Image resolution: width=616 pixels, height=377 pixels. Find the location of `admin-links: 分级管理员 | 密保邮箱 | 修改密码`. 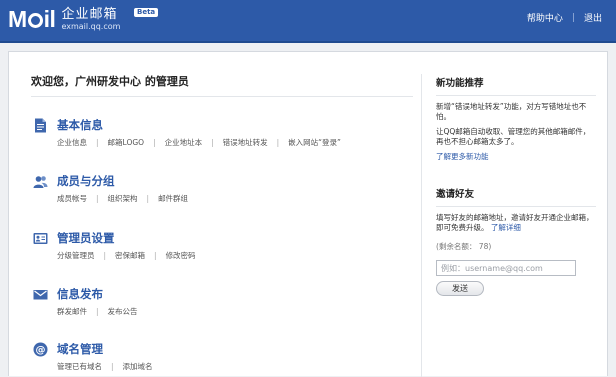

admin-links: 分级管理员 | 密保邮箱 | 修改密码 is located at coordinates (126, 255).